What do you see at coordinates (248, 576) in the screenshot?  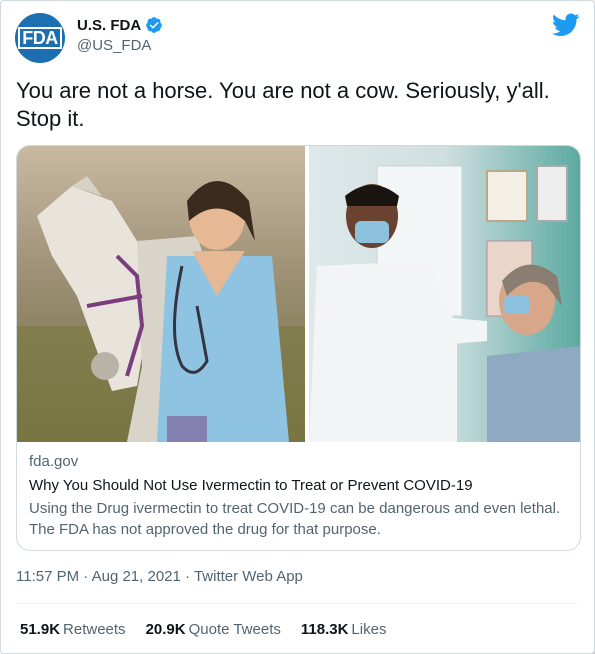 I see `tweet-source: Twitter Web App` at bounding box center [248, 576].